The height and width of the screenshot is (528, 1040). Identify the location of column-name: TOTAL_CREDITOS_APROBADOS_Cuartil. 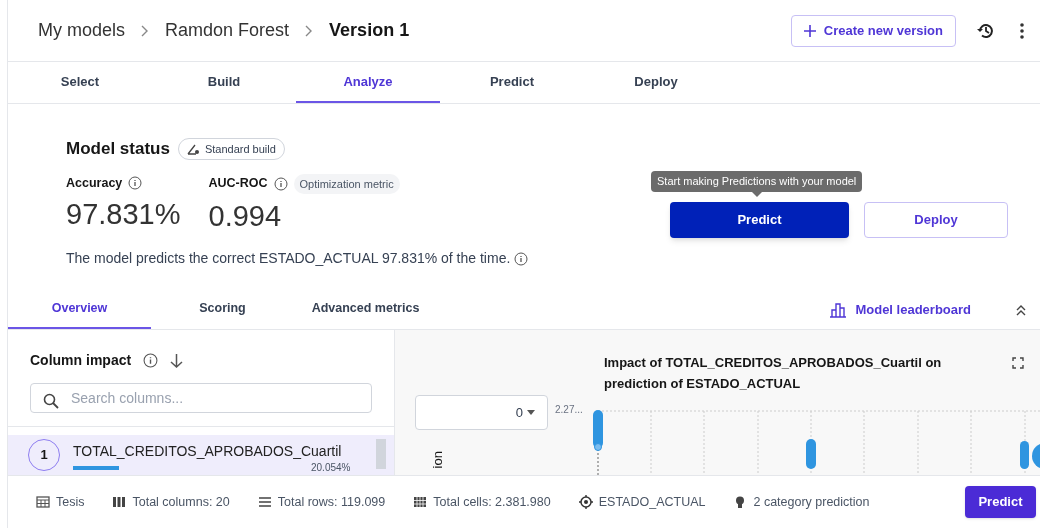
(208, 451).